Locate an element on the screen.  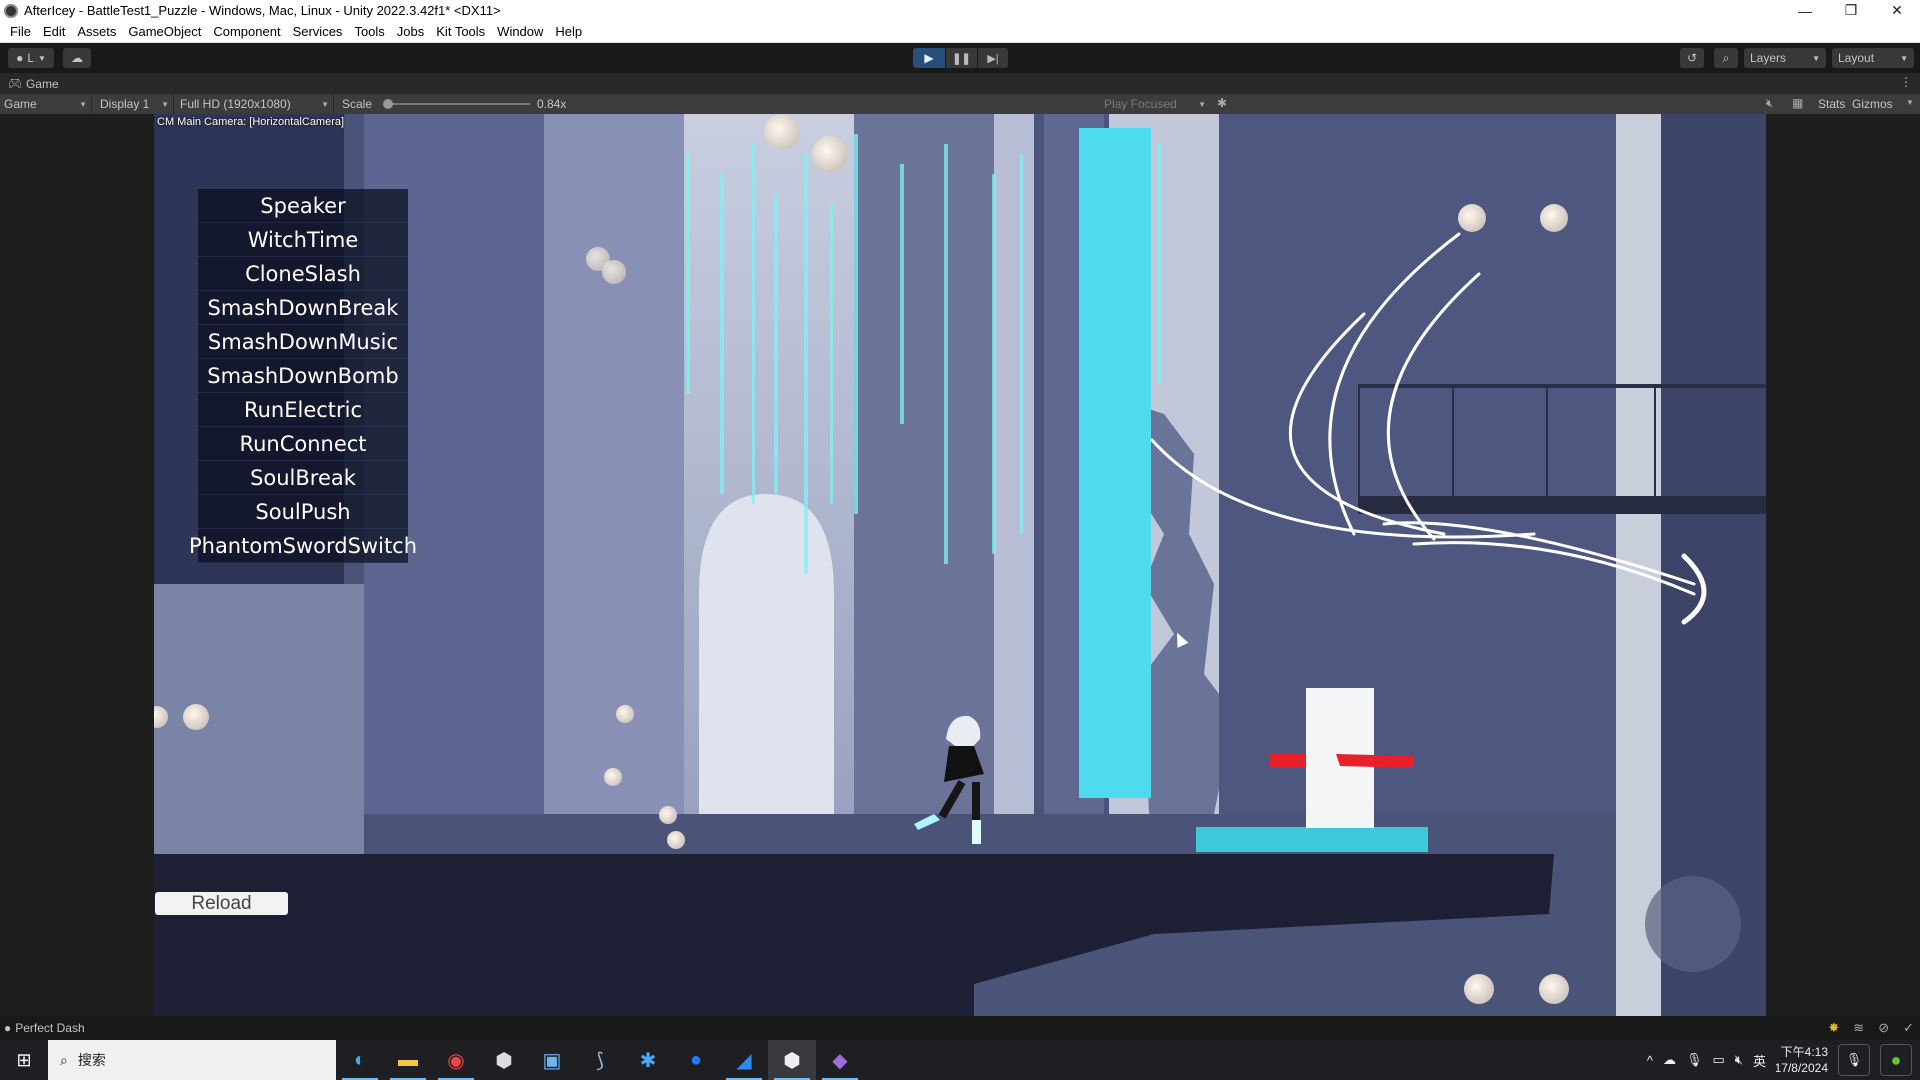
windows-logo-icon: ⊞ is located at coordinates (24, 1059).